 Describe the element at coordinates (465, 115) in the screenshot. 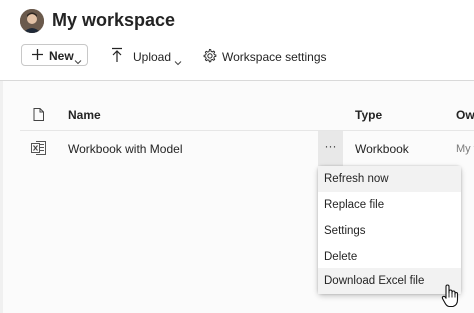

I see `column-header-owner: Own` at that location.